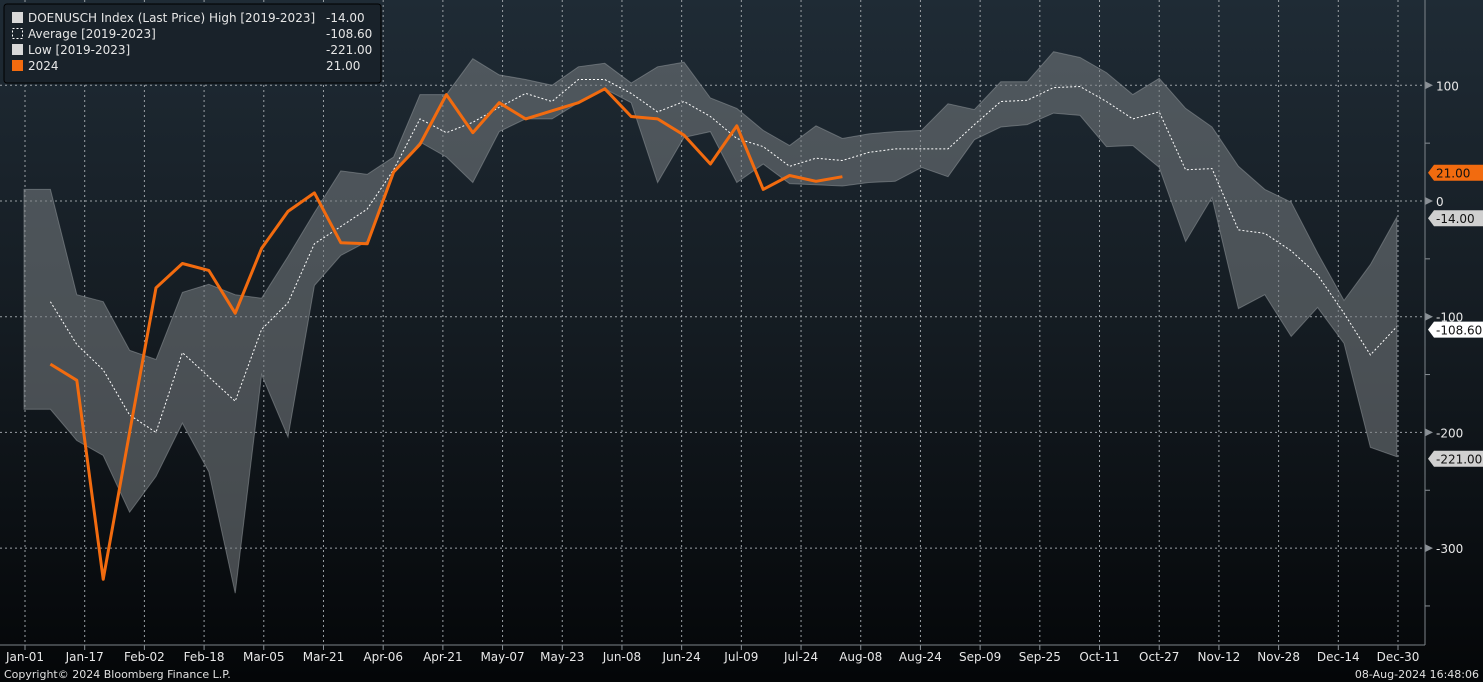  I want to click on tag-2024-label: 21.00, so click(1453, 174).